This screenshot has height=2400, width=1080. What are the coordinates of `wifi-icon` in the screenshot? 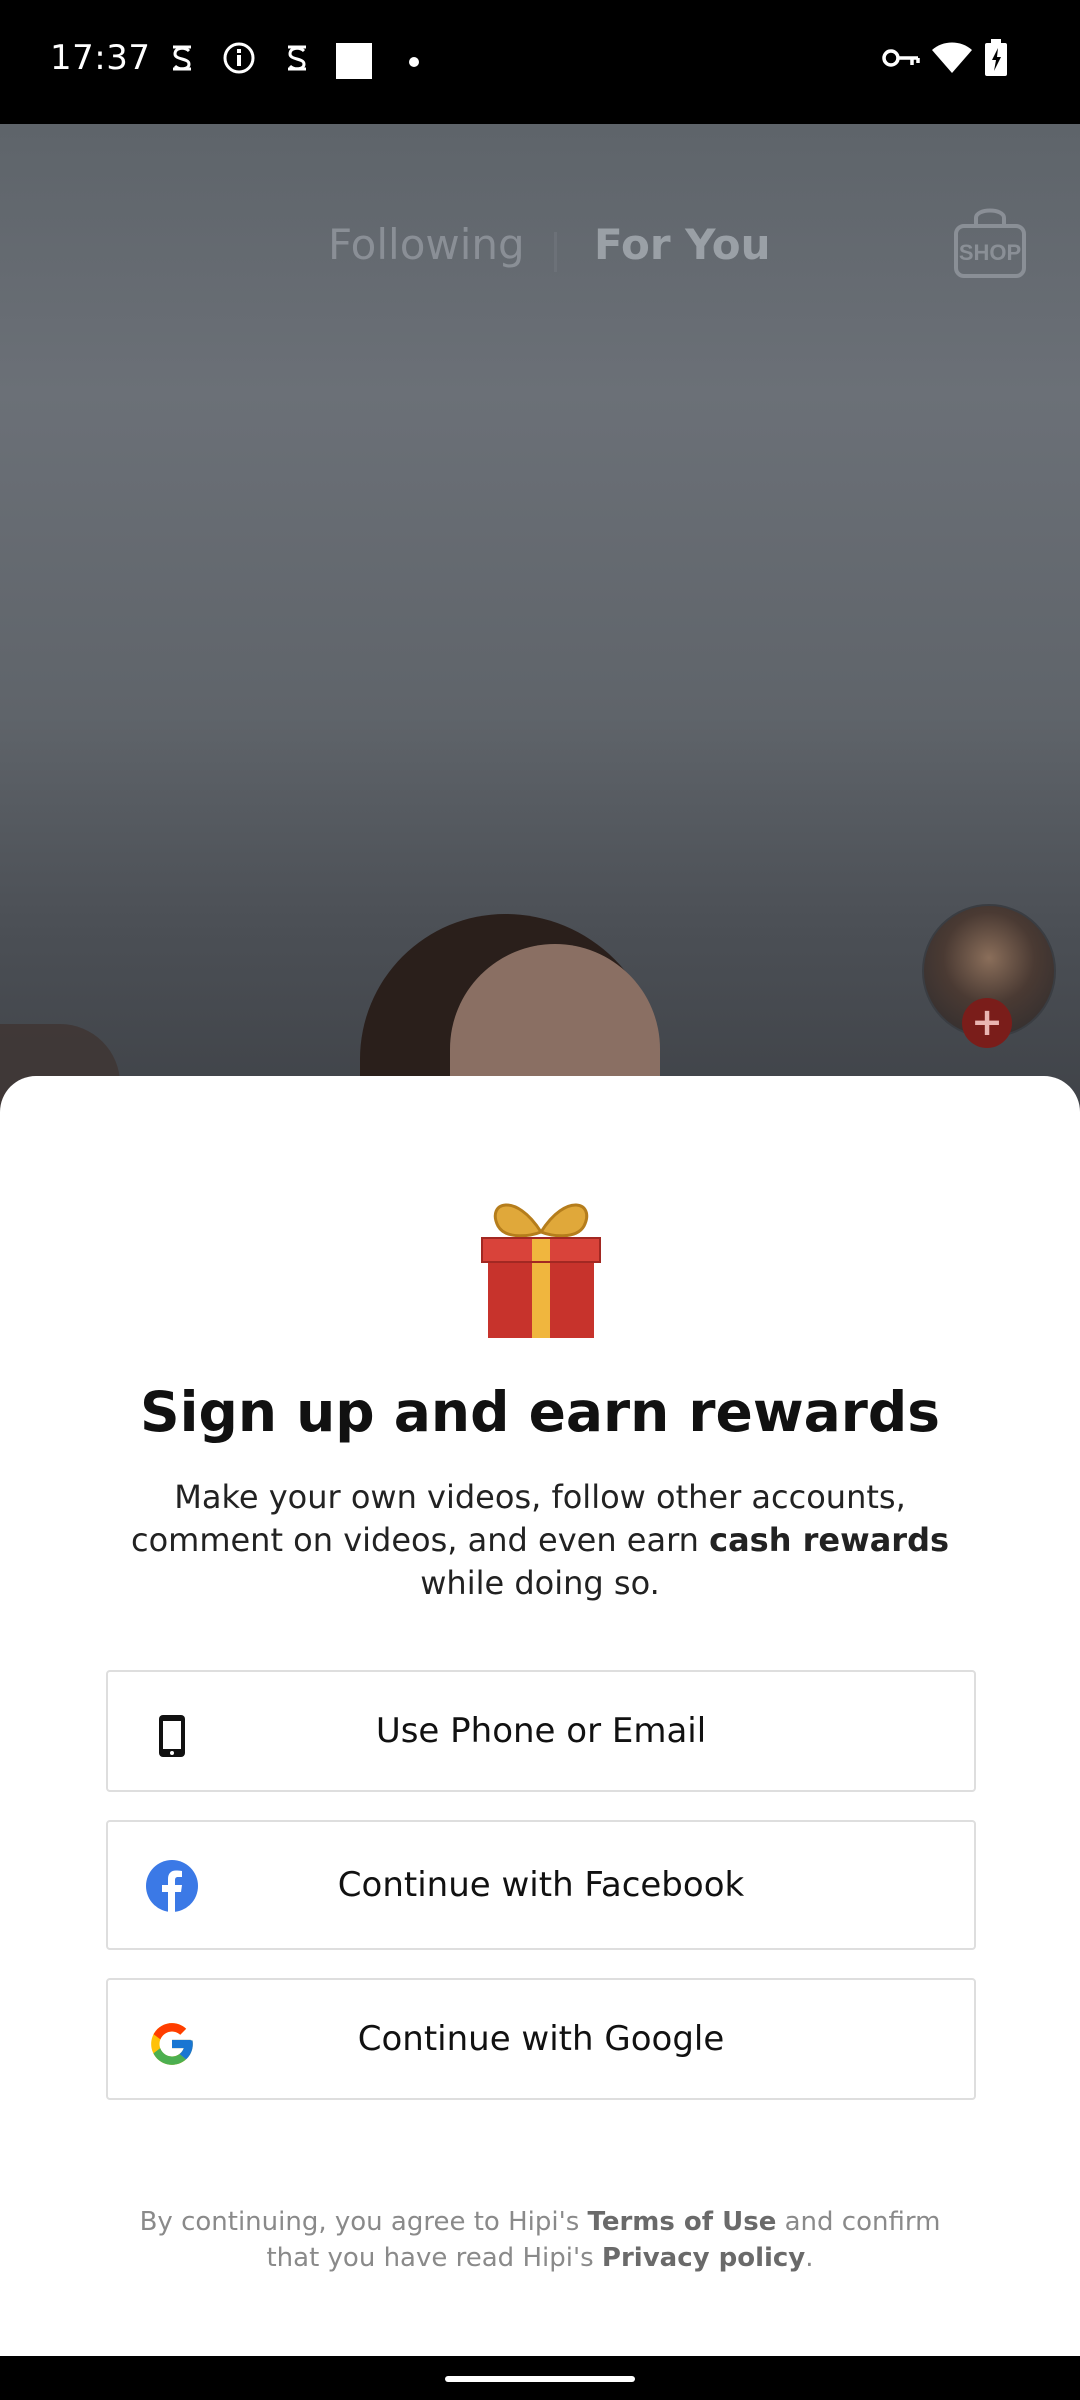 It's located at (952, 58).